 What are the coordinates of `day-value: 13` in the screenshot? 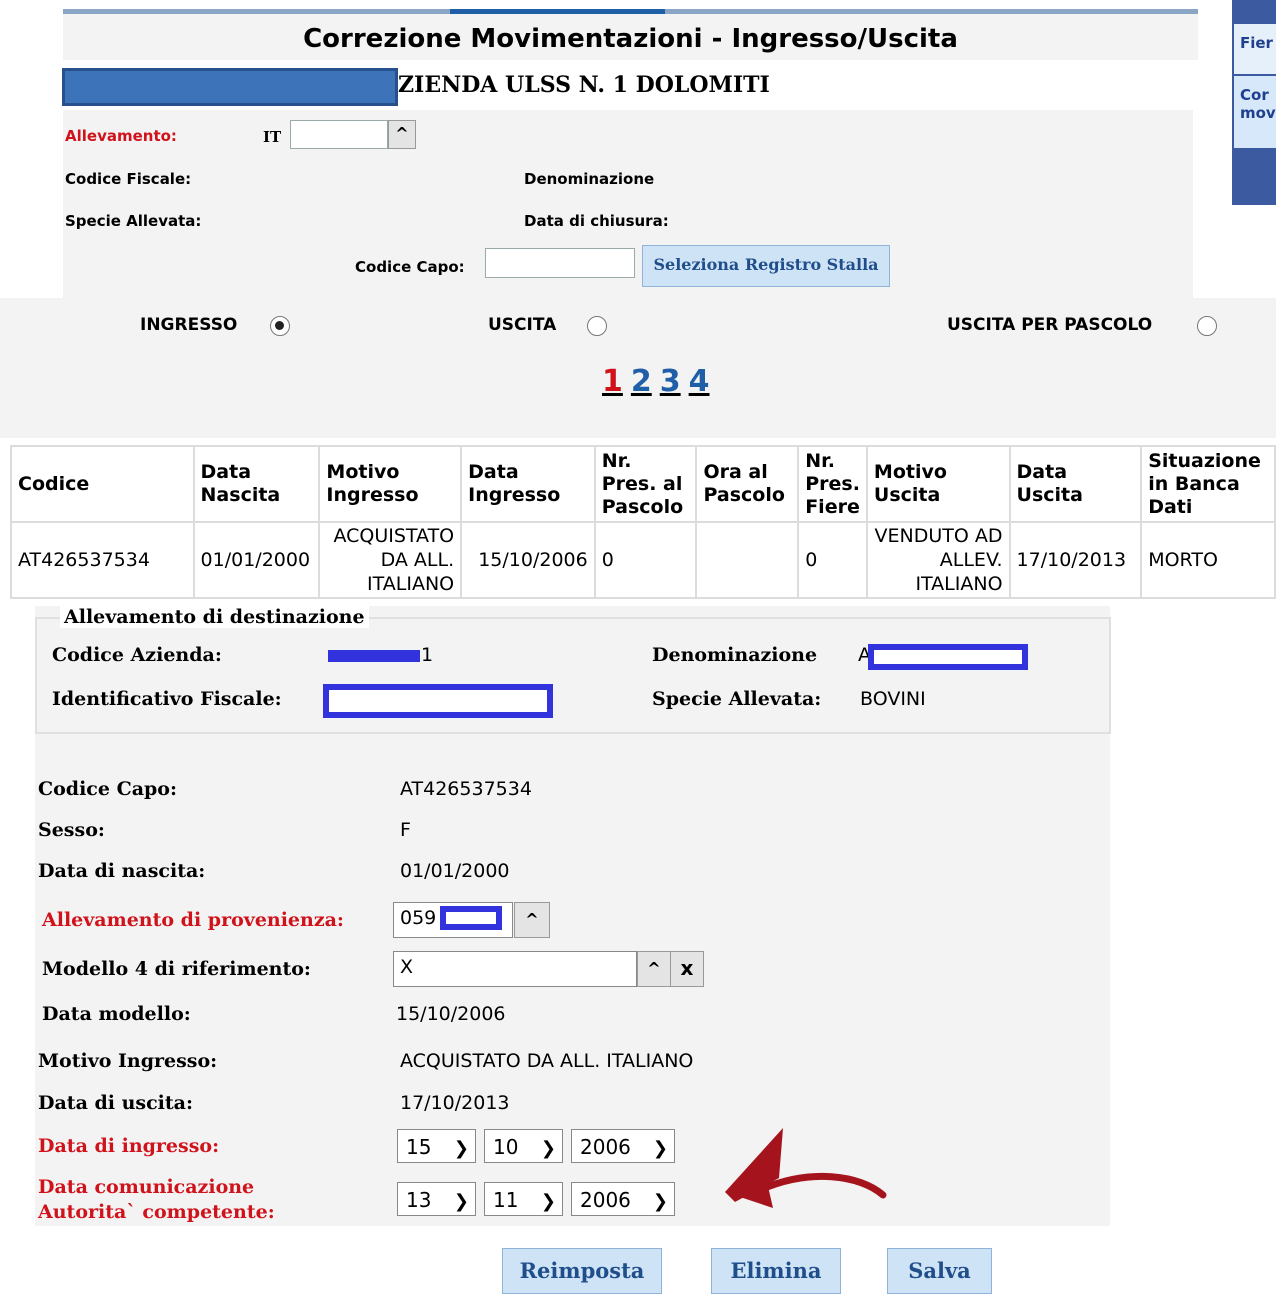 It's located at (419, 1200).